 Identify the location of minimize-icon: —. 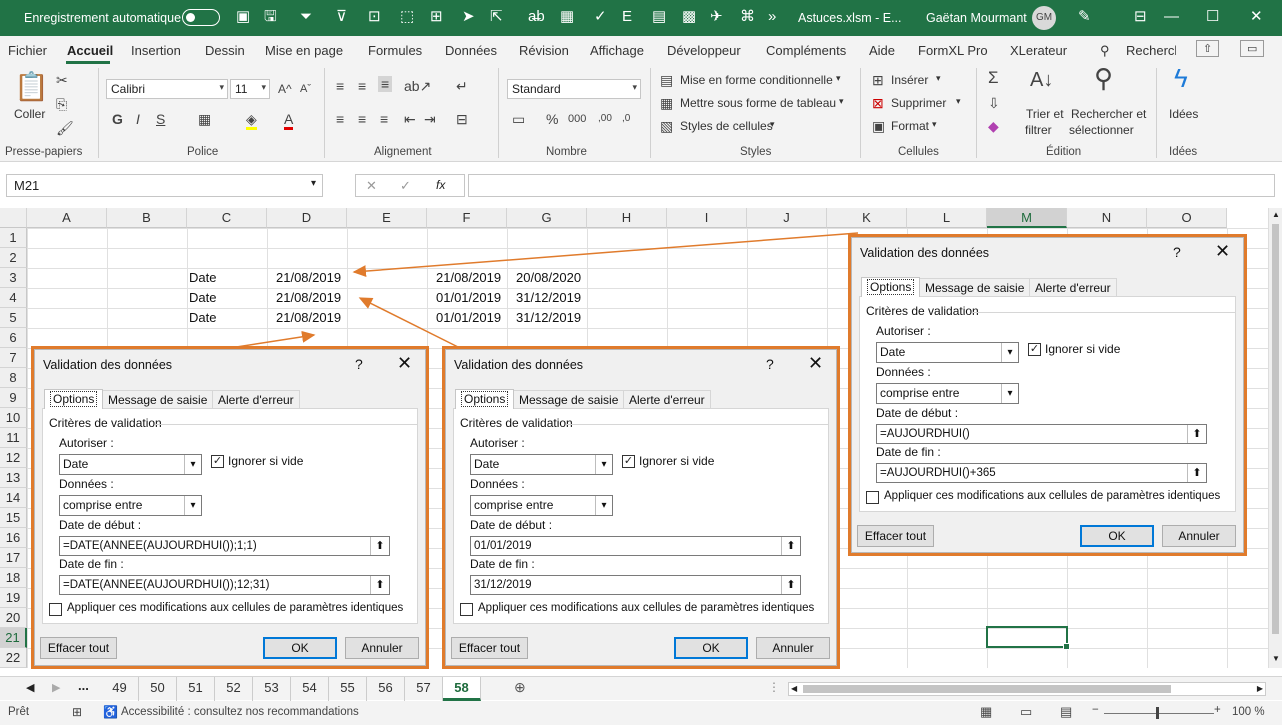
(1171, 17).